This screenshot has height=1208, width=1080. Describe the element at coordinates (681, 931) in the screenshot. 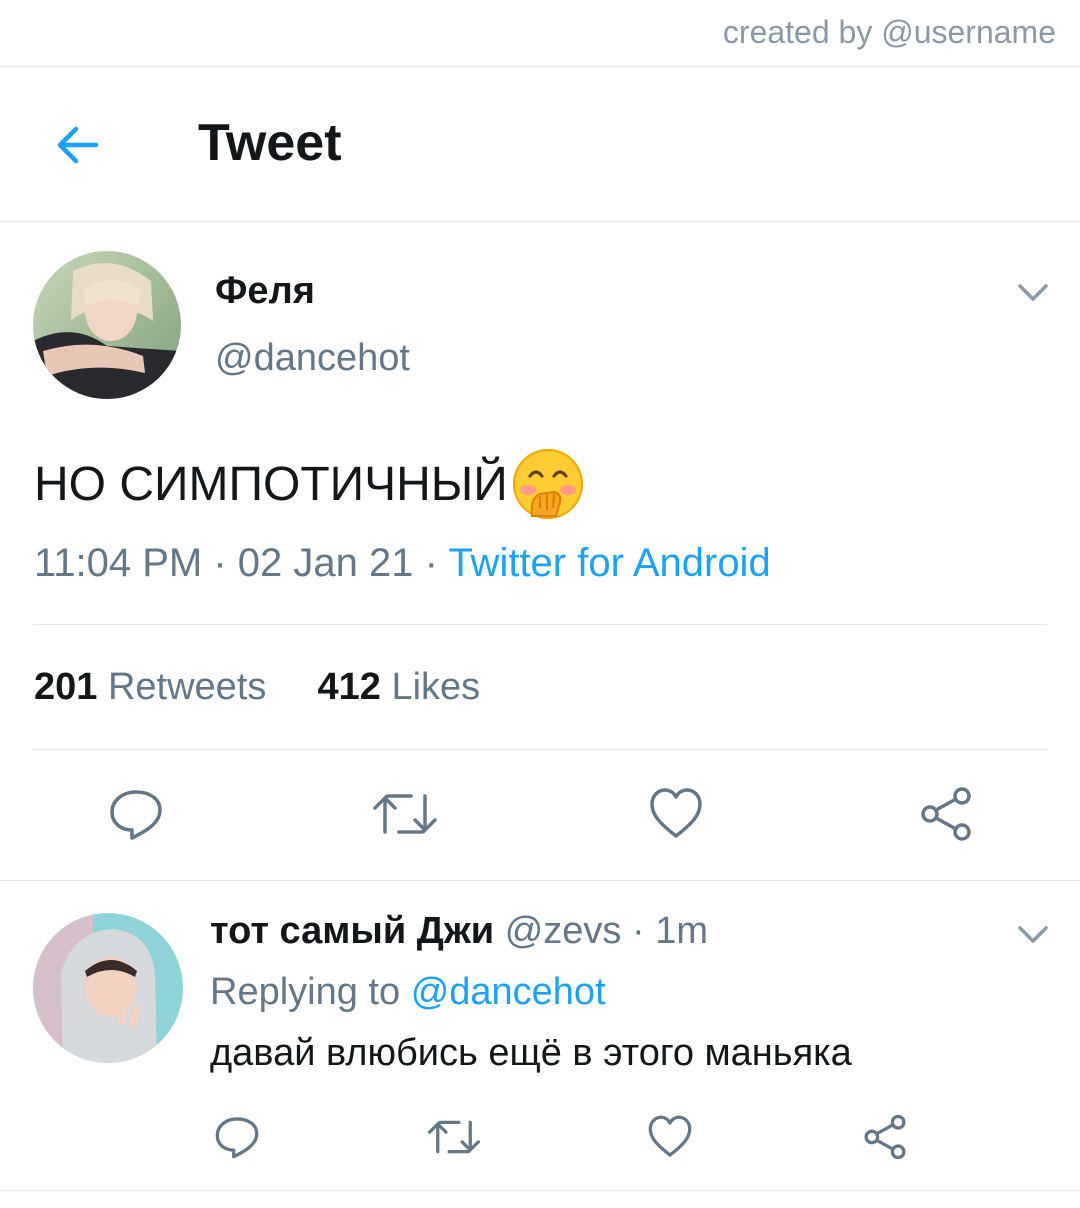

I see `reply-time: 1m` at that location.